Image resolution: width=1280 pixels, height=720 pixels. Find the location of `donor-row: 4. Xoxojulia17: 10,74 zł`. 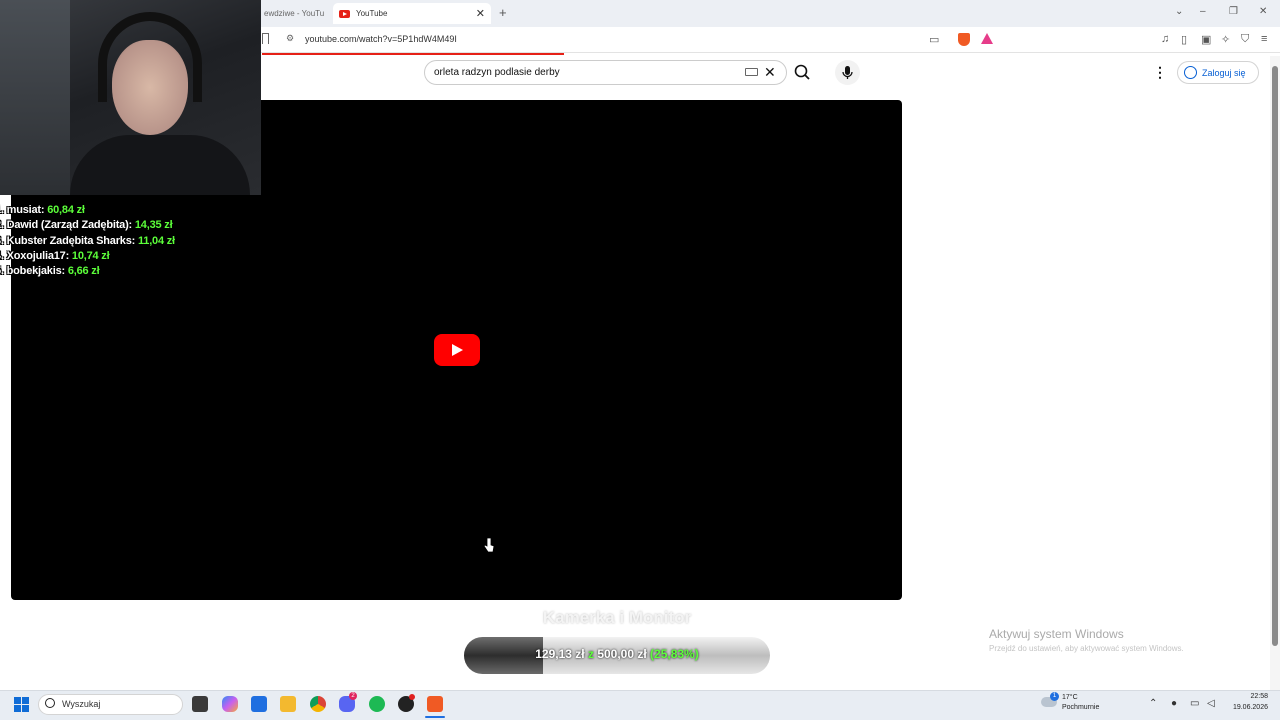

donor-row: 4. Xoxojulia17: 10,74 zł is located at coordinates (87, 257).